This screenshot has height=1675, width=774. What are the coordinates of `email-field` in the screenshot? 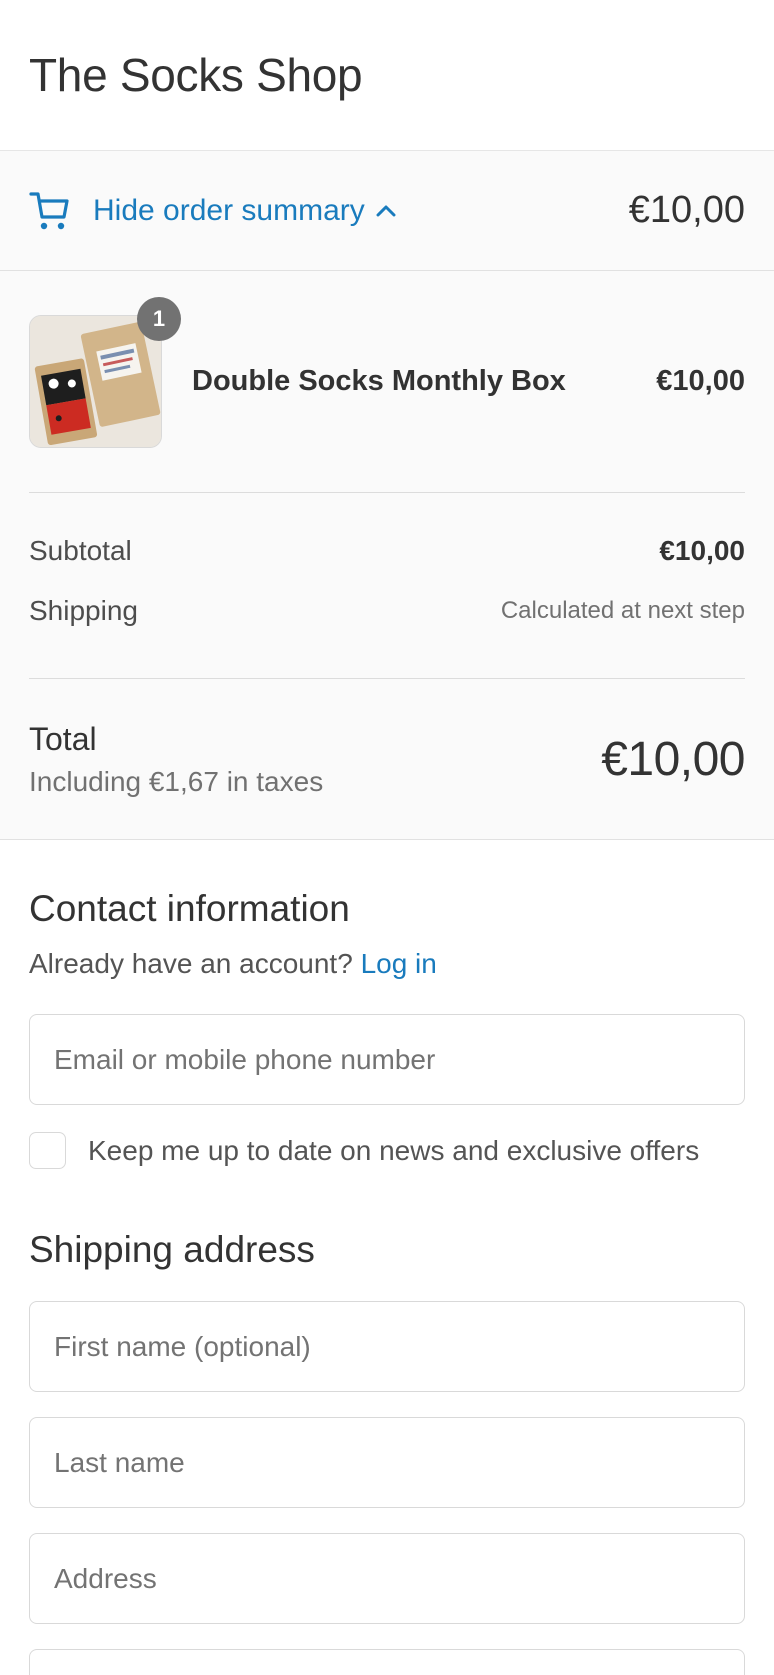 It's located at (387, 1059).